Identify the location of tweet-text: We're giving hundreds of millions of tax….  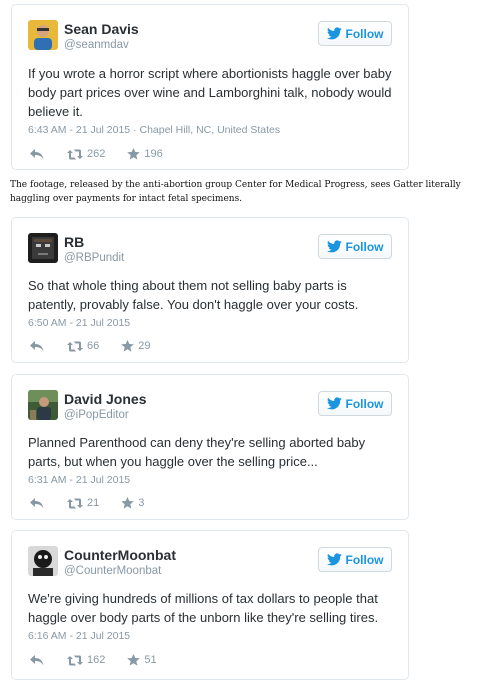
(203, 608).